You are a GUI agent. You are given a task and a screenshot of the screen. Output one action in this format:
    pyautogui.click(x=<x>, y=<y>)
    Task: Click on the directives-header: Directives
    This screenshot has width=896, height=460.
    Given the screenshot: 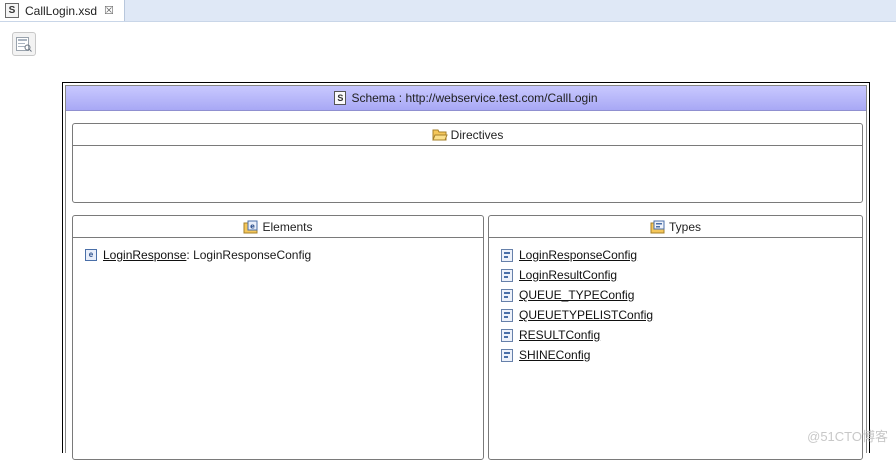 What is the action you would take?
    pyautogui.click(x=467, y=135)
    